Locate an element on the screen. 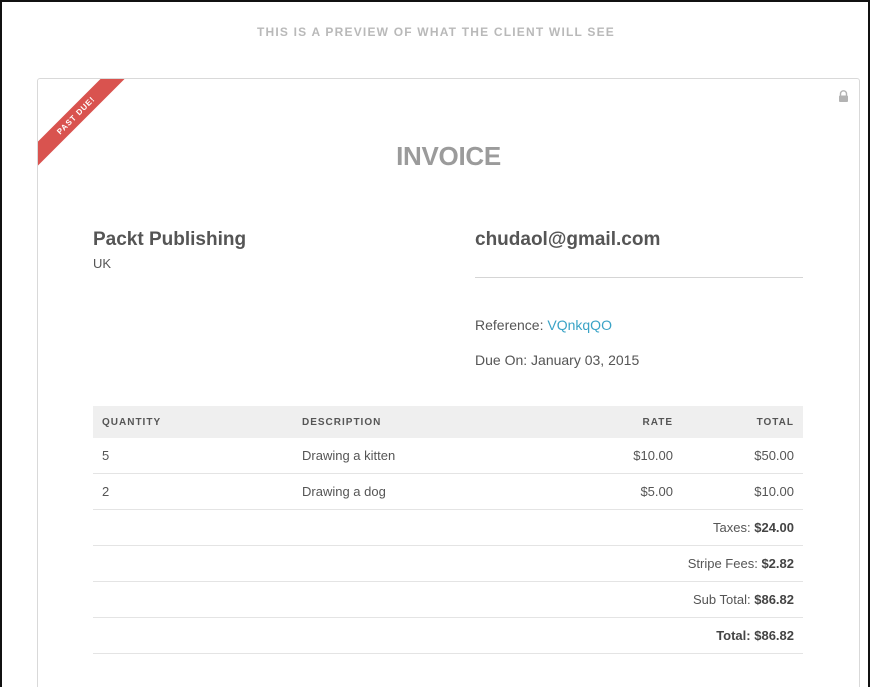 The width and height of the screenshot is (872, 687). cell-quantity: 2 is located at coordinates (106, 491).